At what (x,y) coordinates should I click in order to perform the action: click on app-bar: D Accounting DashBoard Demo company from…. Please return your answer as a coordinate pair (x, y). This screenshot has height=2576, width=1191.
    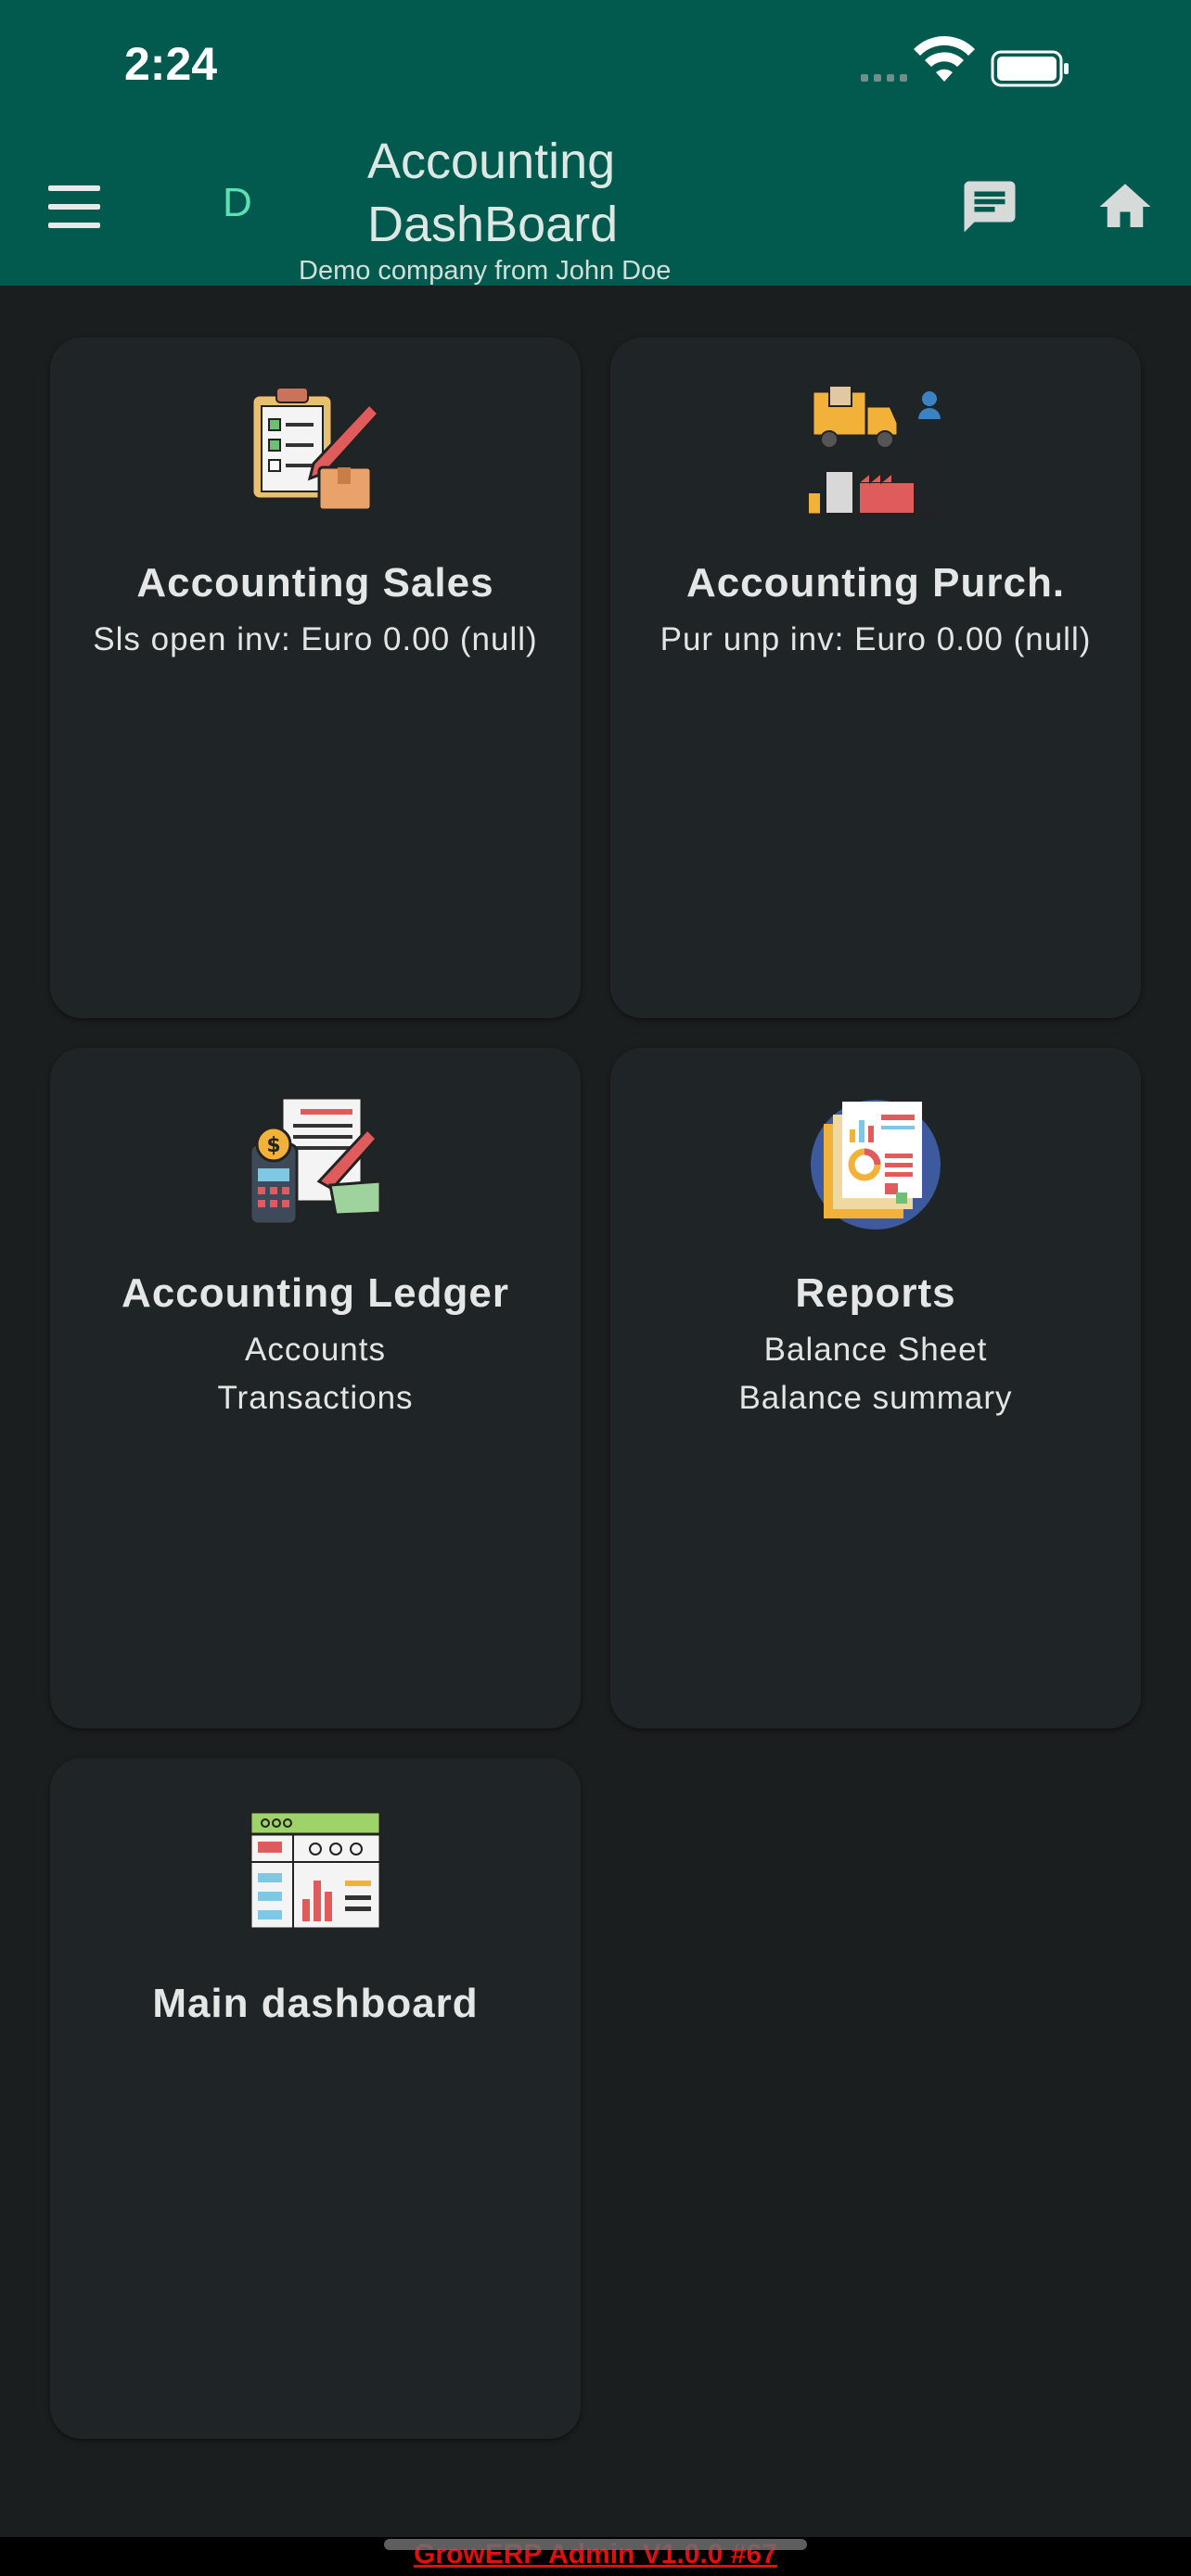
    Looking at the image, I should click on (595, 208).